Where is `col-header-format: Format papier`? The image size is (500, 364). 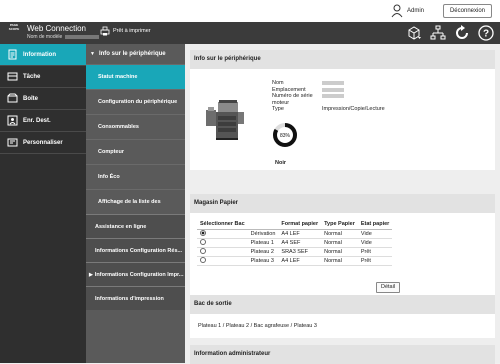
col-header-format: Format papier is located at coordinates (300, 225).